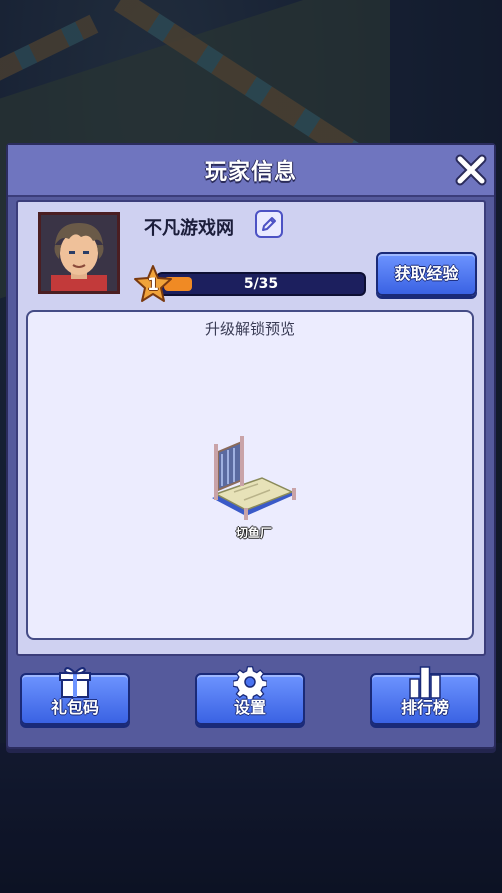 This screenshot has height=893, width=502. I want to click on dialog-title: 玩家信息, so click(250, 172).